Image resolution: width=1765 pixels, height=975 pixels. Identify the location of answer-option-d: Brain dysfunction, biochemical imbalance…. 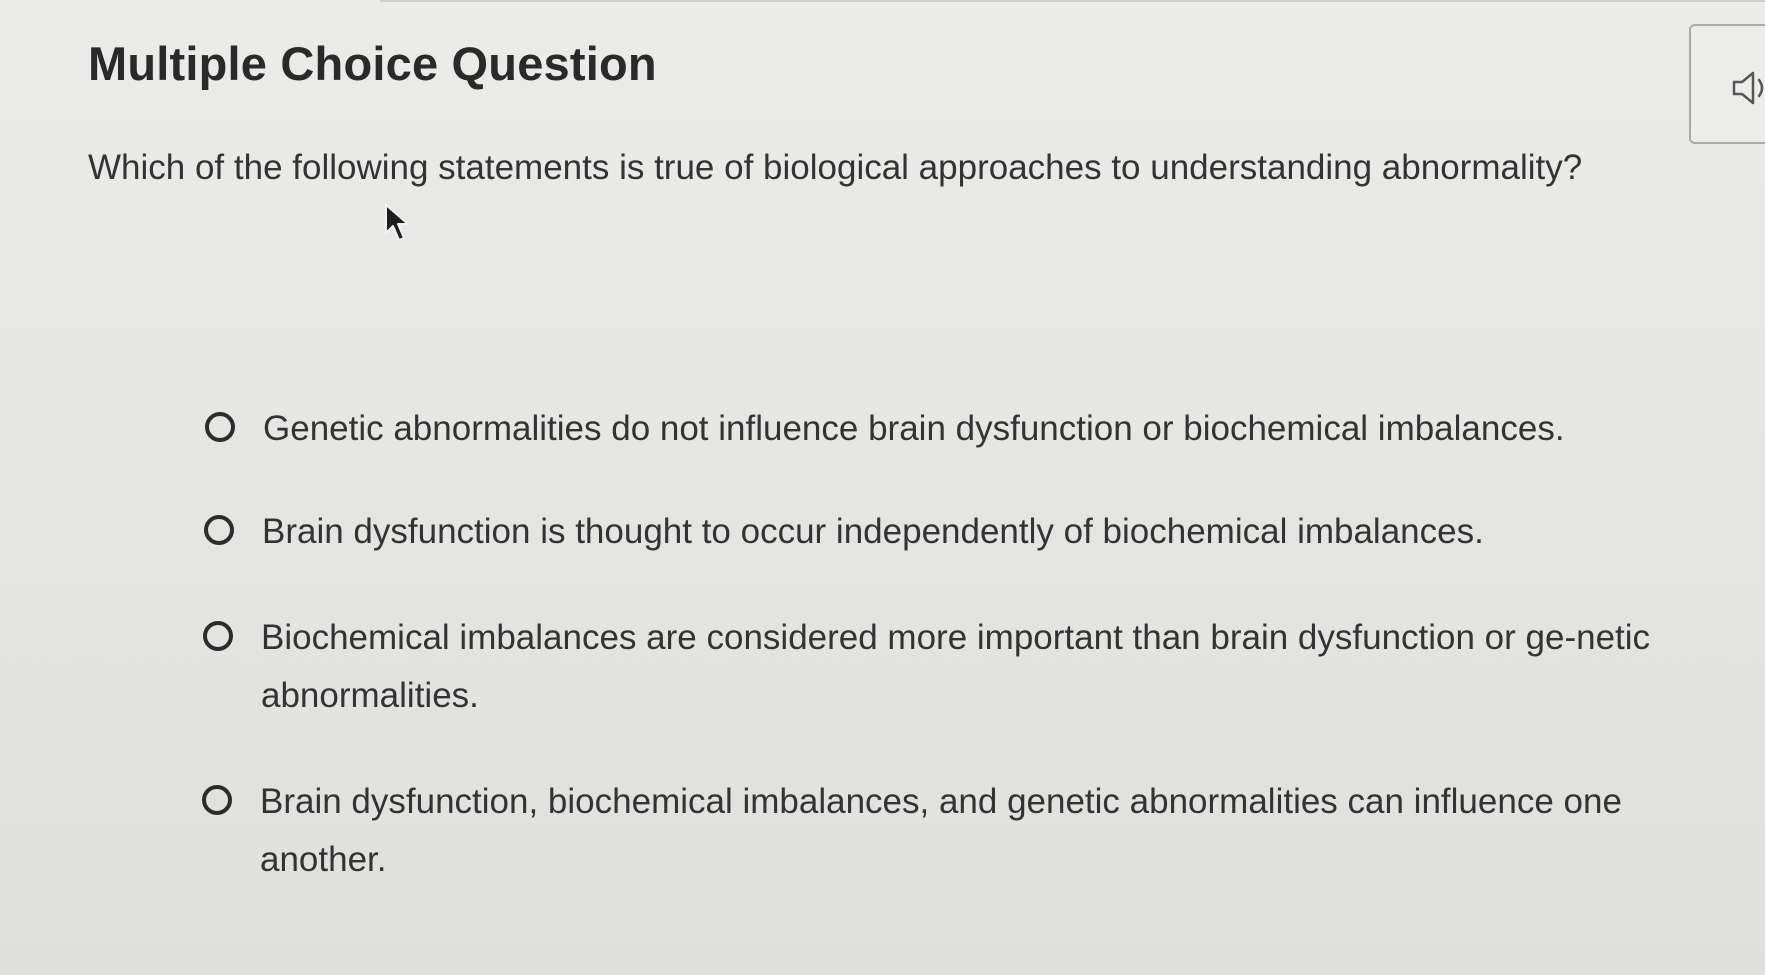
(962, 831).